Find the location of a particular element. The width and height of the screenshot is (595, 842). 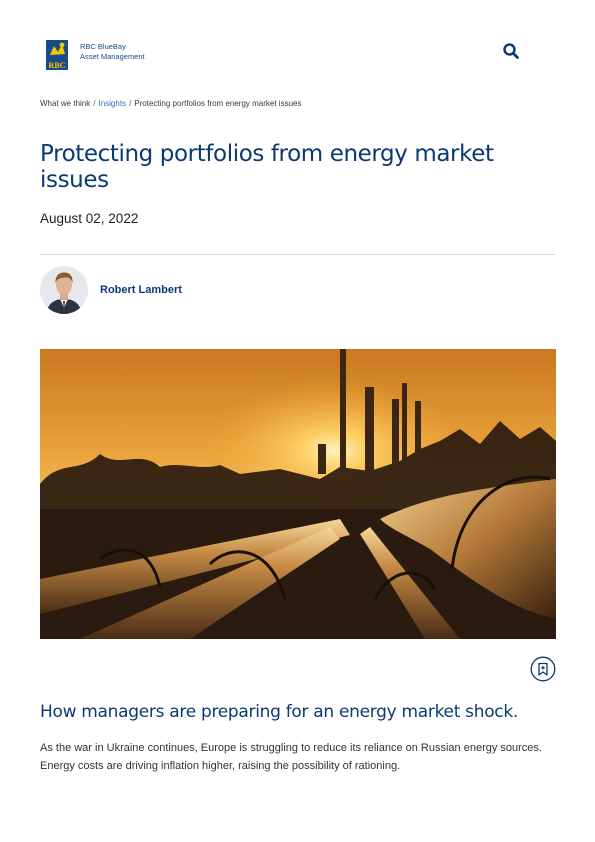

search-button is located at coordinates (511, 51).